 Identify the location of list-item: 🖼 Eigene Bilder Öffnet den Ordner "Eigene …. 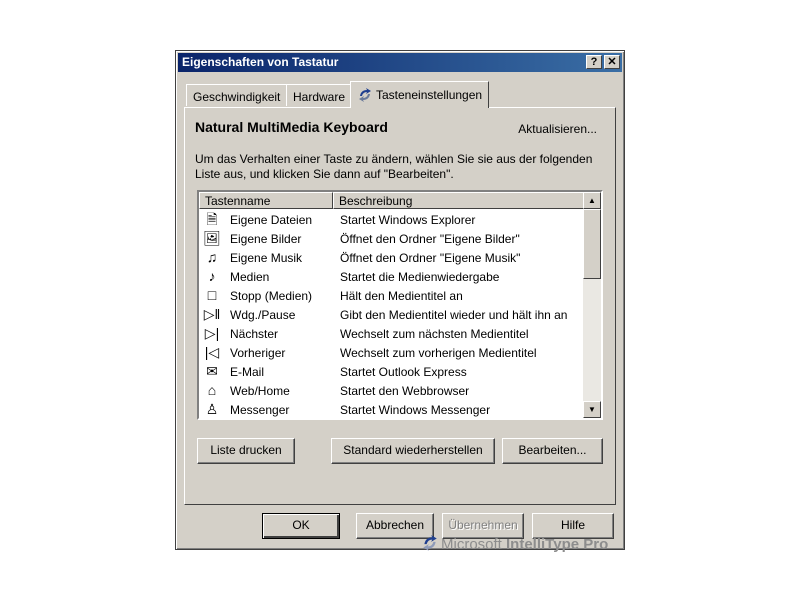
(392, 238).